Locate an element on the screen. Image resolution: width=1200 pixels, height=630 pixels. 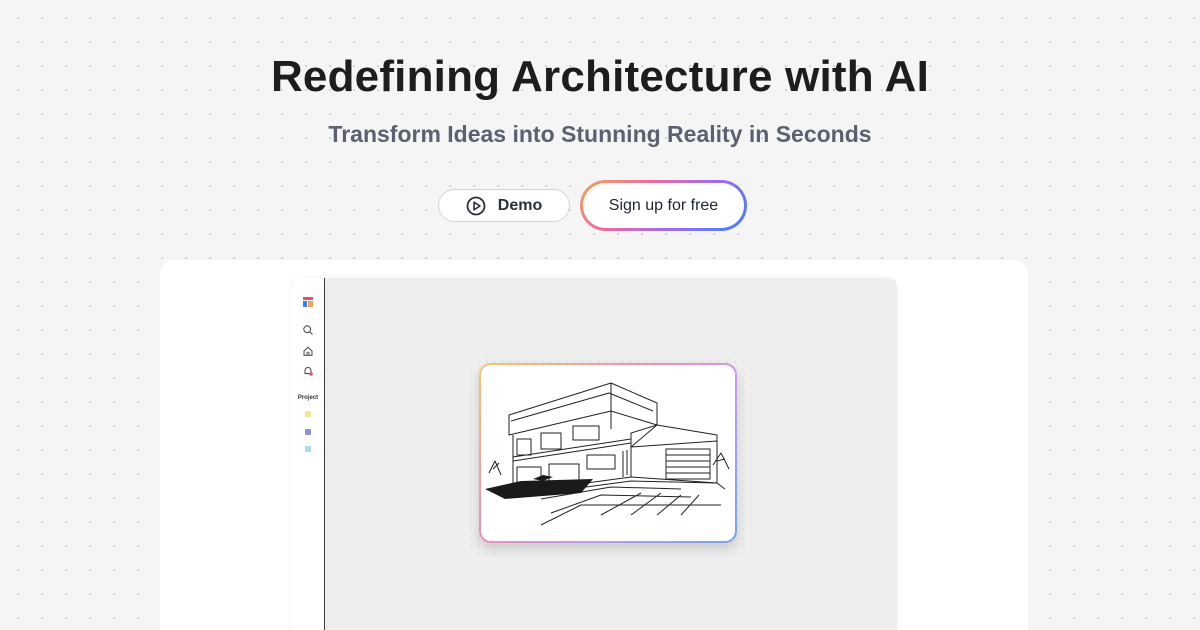
signup-button: Sign up for free is located at coordinates (663, 205).